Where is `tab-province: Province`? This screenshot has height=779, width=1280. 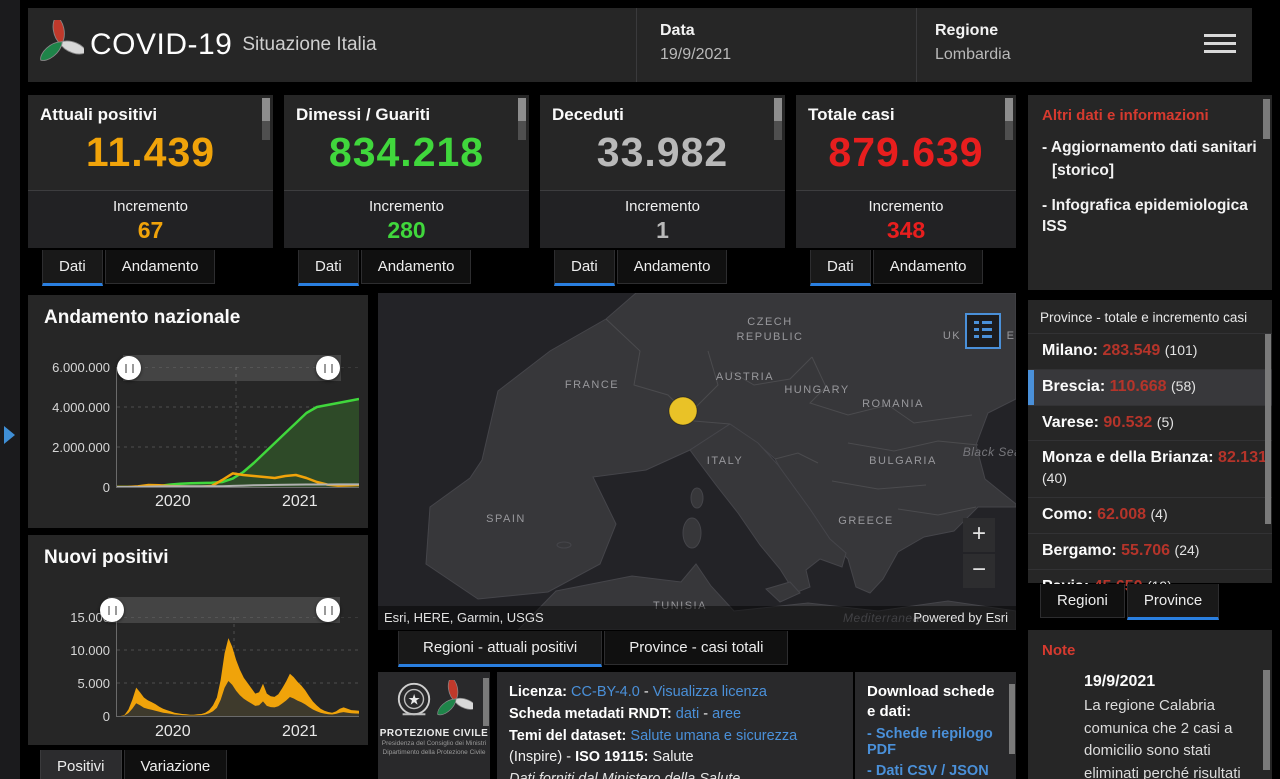
tab-province: Province is located at coordinates (1173, 602).